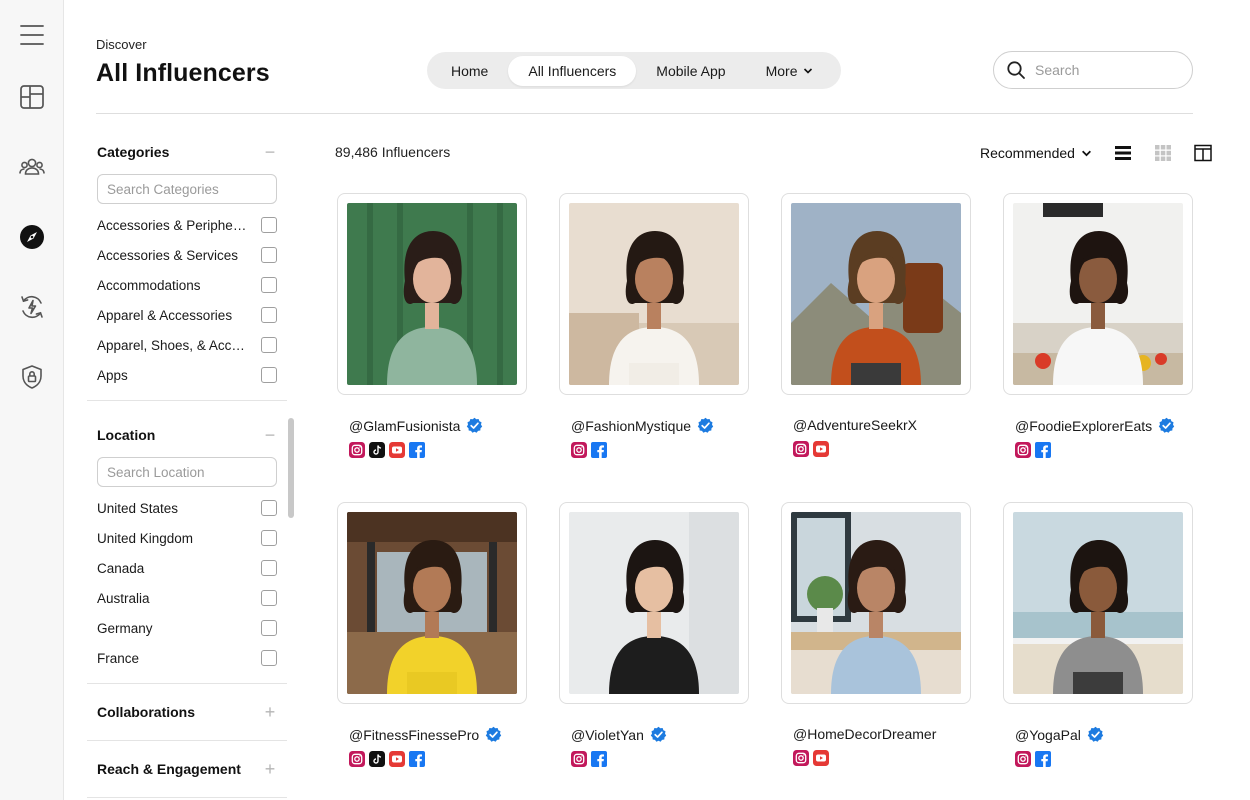 Image resolution: width=1250 pixels, height=800 pixels. I want to click on sort-dropdown: Recommended, so click(1036, 153).